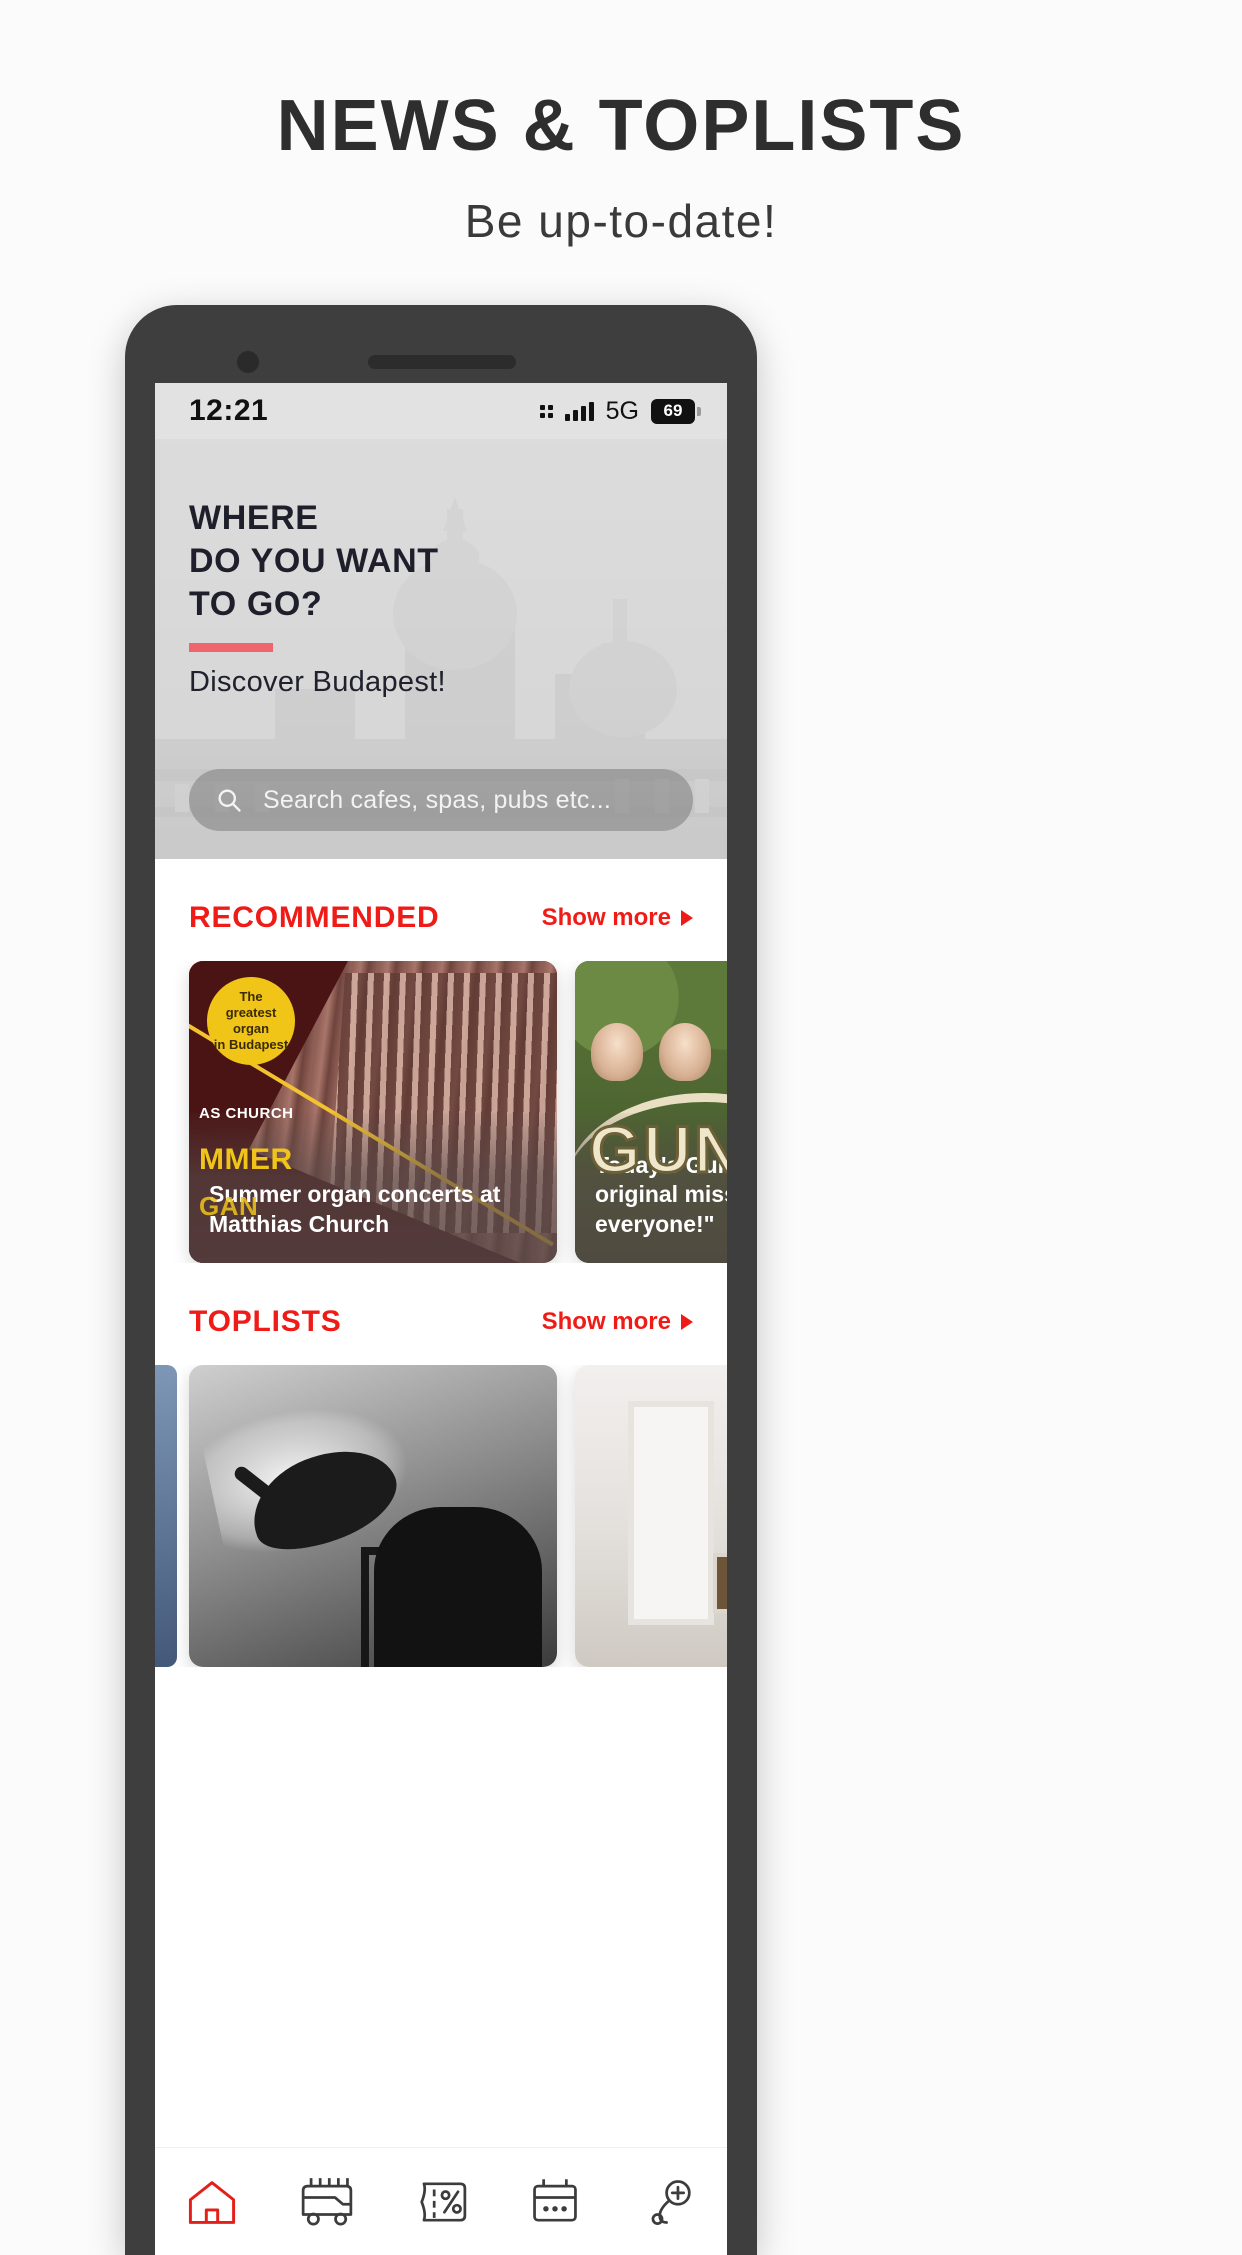  What do you see at coordinates (442, 362) in the screenshot?
I see `earpiece-speaker` at bounding box center [442, 362].